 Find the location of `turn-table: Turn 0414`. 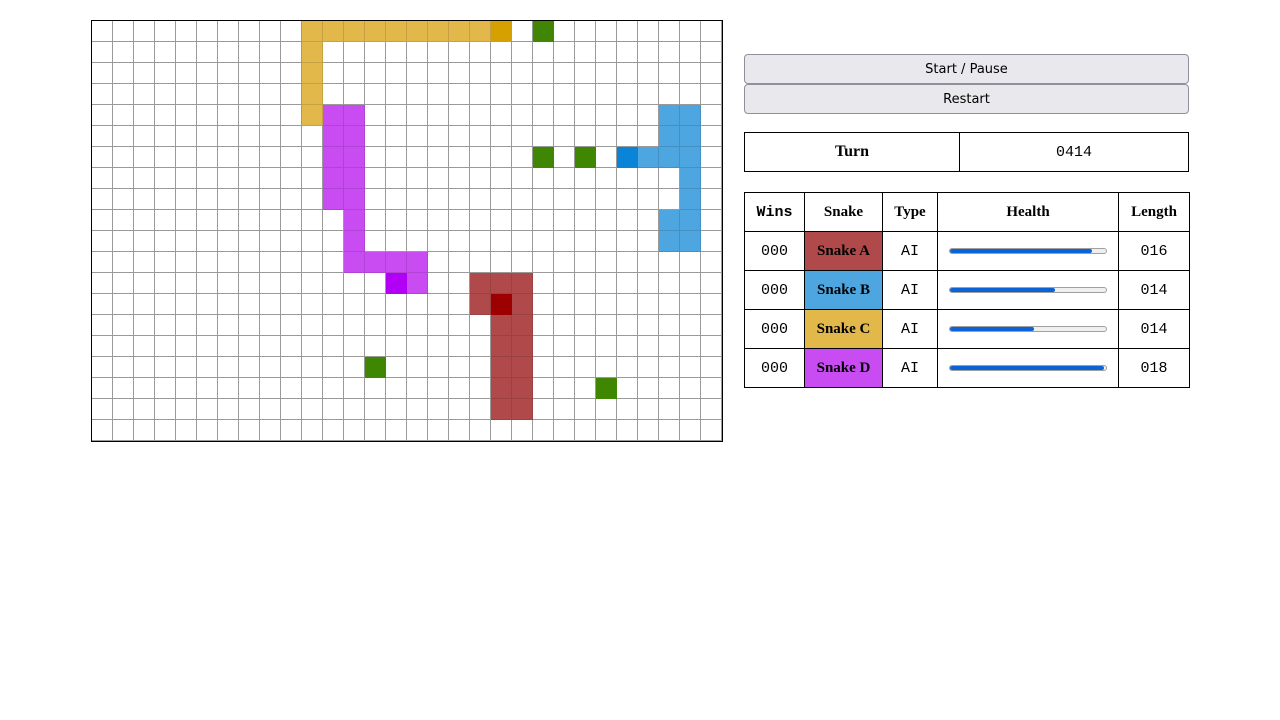

turn-table: Turn 0414 is located at coordinates (966, 152).